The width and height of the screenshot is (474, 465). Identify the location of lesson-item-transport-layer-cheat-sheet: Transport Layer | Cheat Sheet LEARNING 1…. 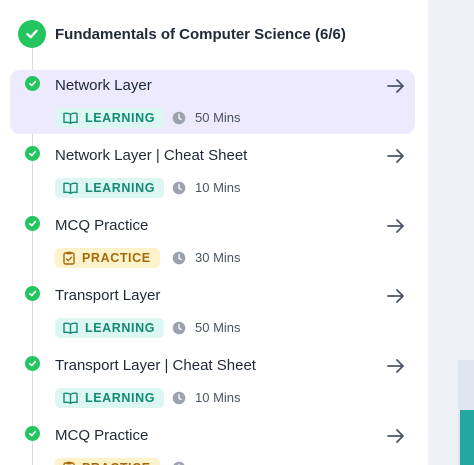
(212, 382).